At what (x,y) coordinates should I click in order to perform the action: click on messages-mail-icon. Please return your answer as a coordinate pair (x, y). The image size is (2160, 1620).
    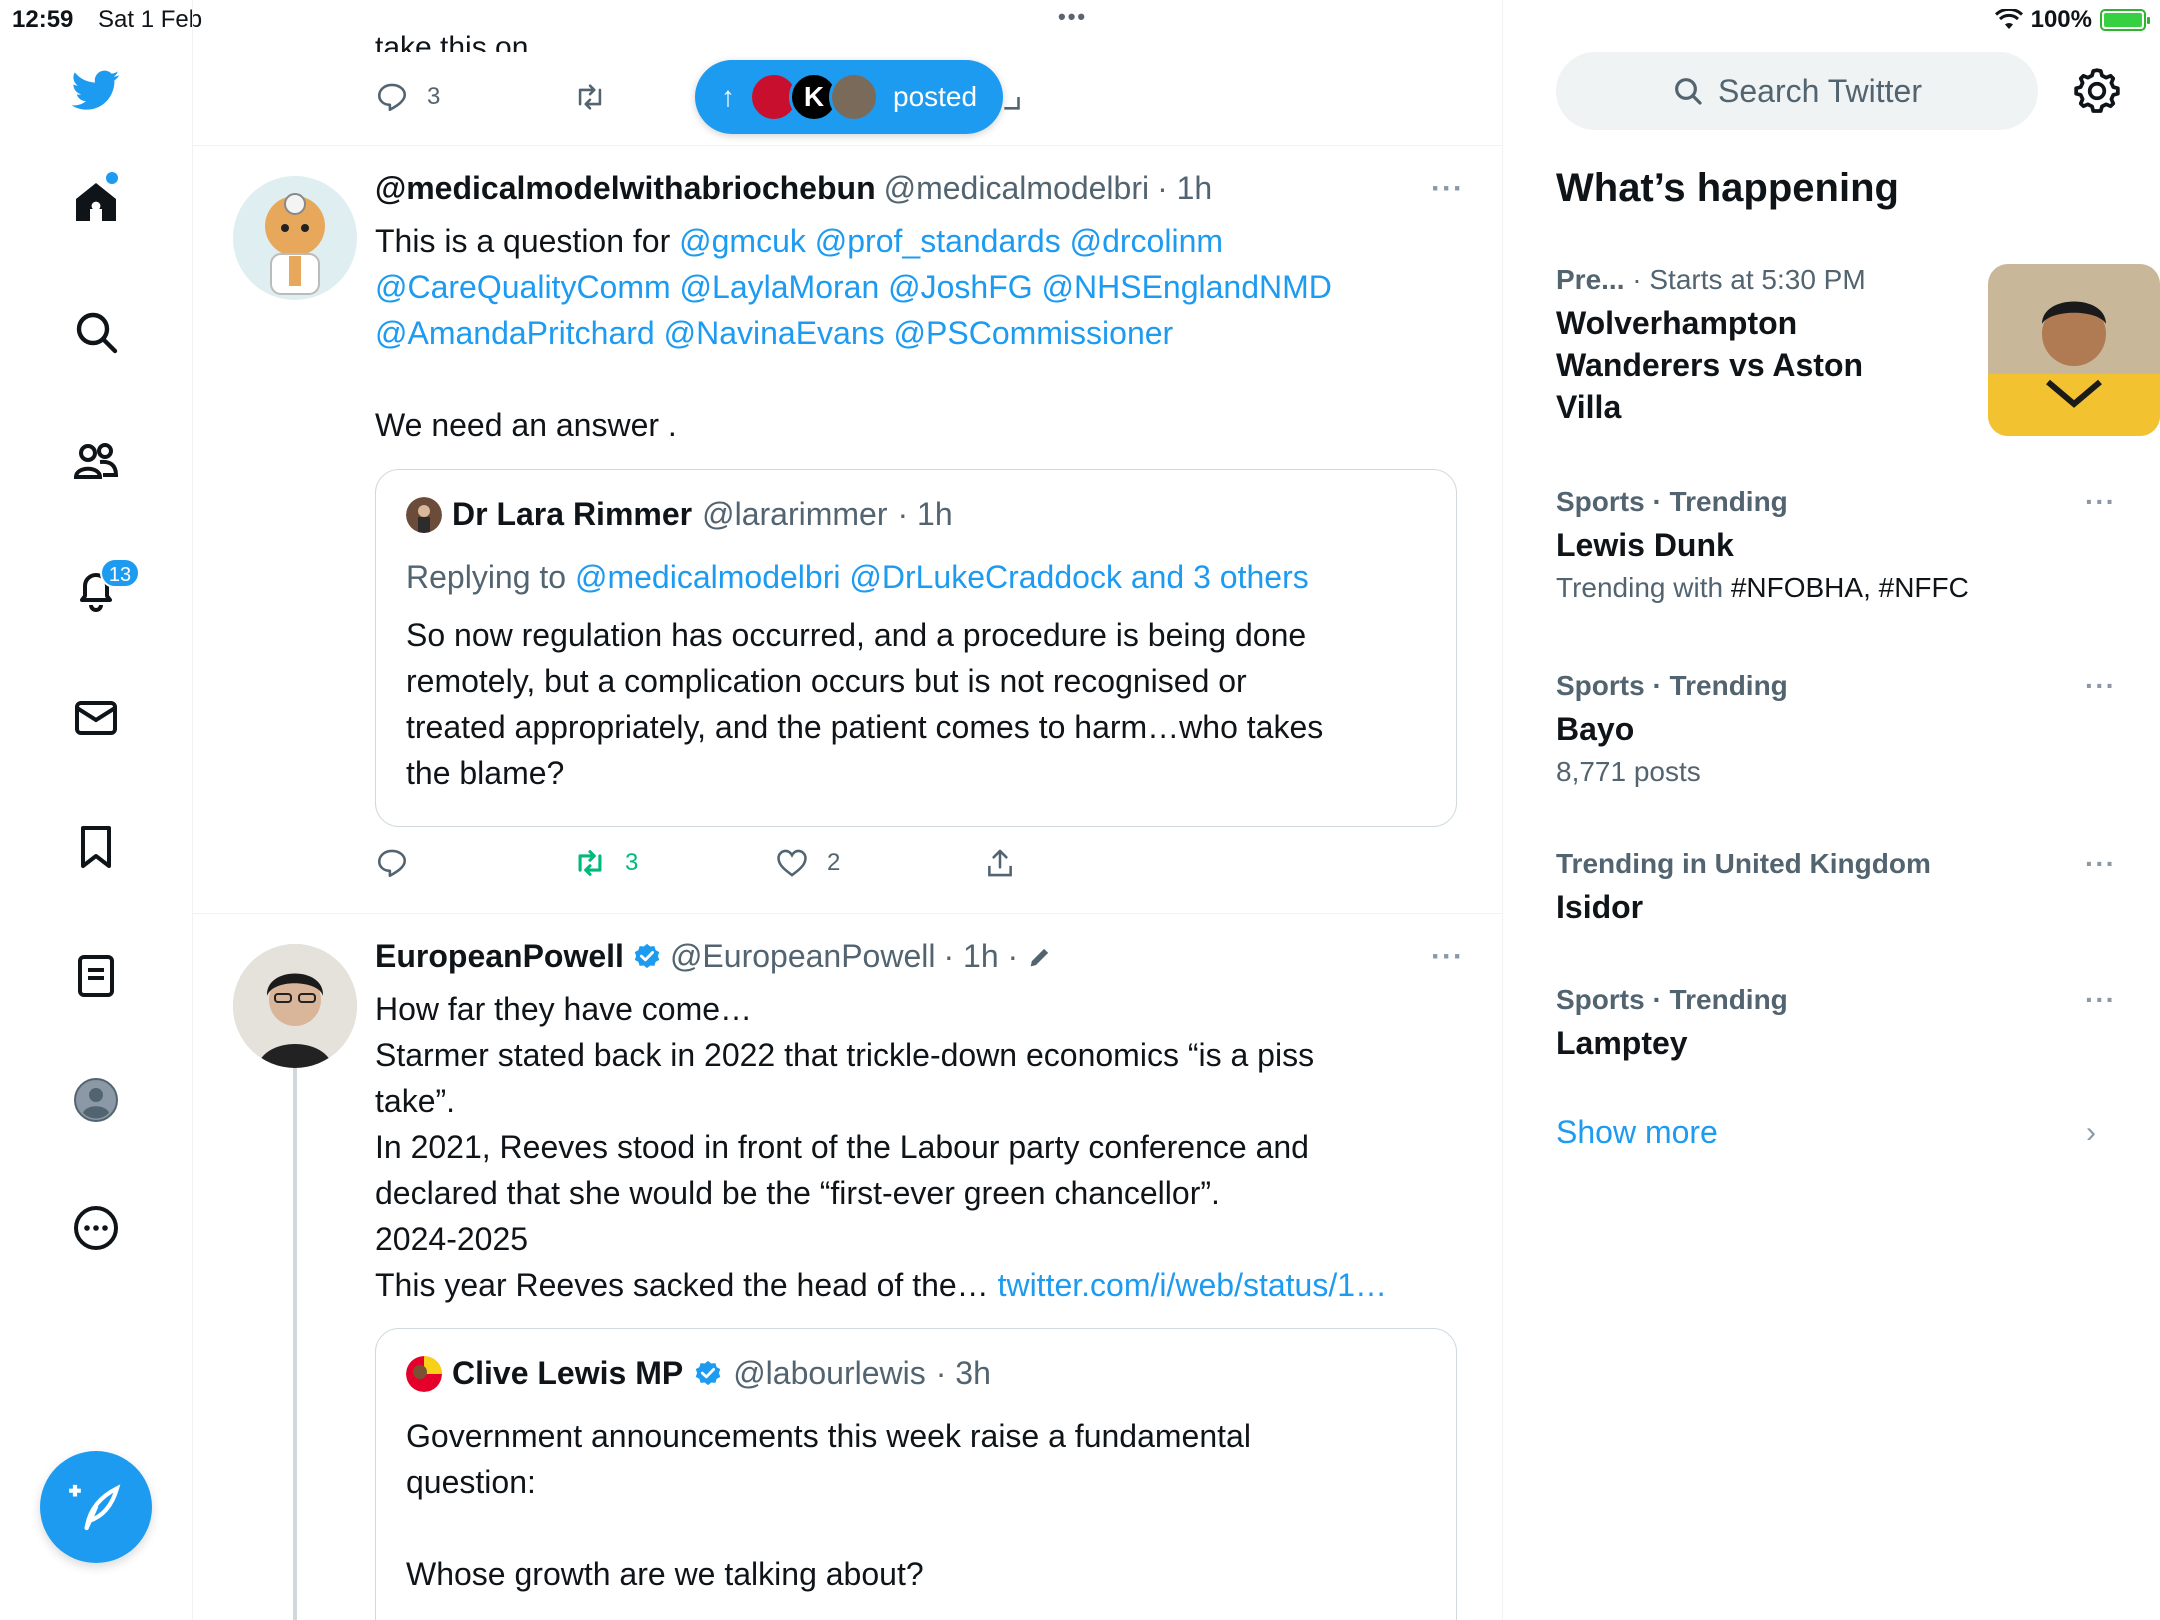
    Looking at the image, I should click on (96, 718).